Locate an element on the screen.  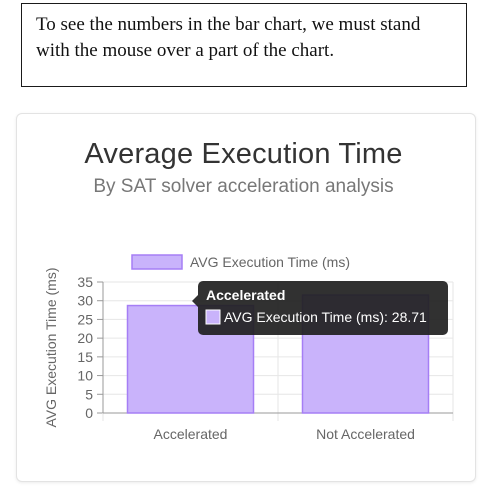
y-tick-label: 0 is located at coordinates (89, 413).